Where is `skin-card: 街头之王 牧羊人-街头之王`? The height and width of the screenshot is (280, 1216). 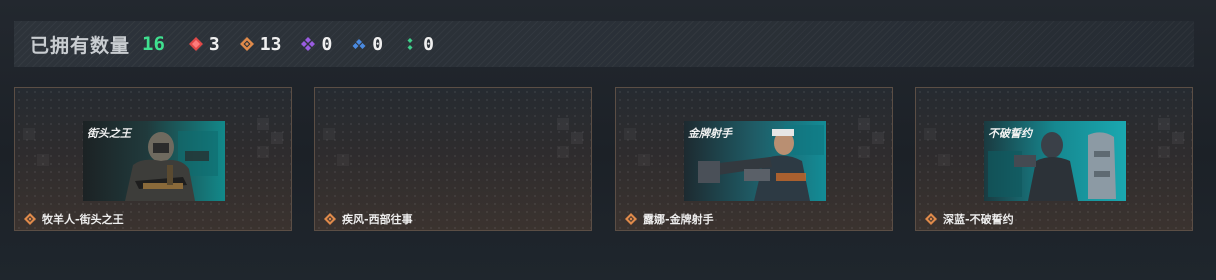
skin-card: 街头之王 牧羊人-街头之王 is located at coordinates (153, 159).